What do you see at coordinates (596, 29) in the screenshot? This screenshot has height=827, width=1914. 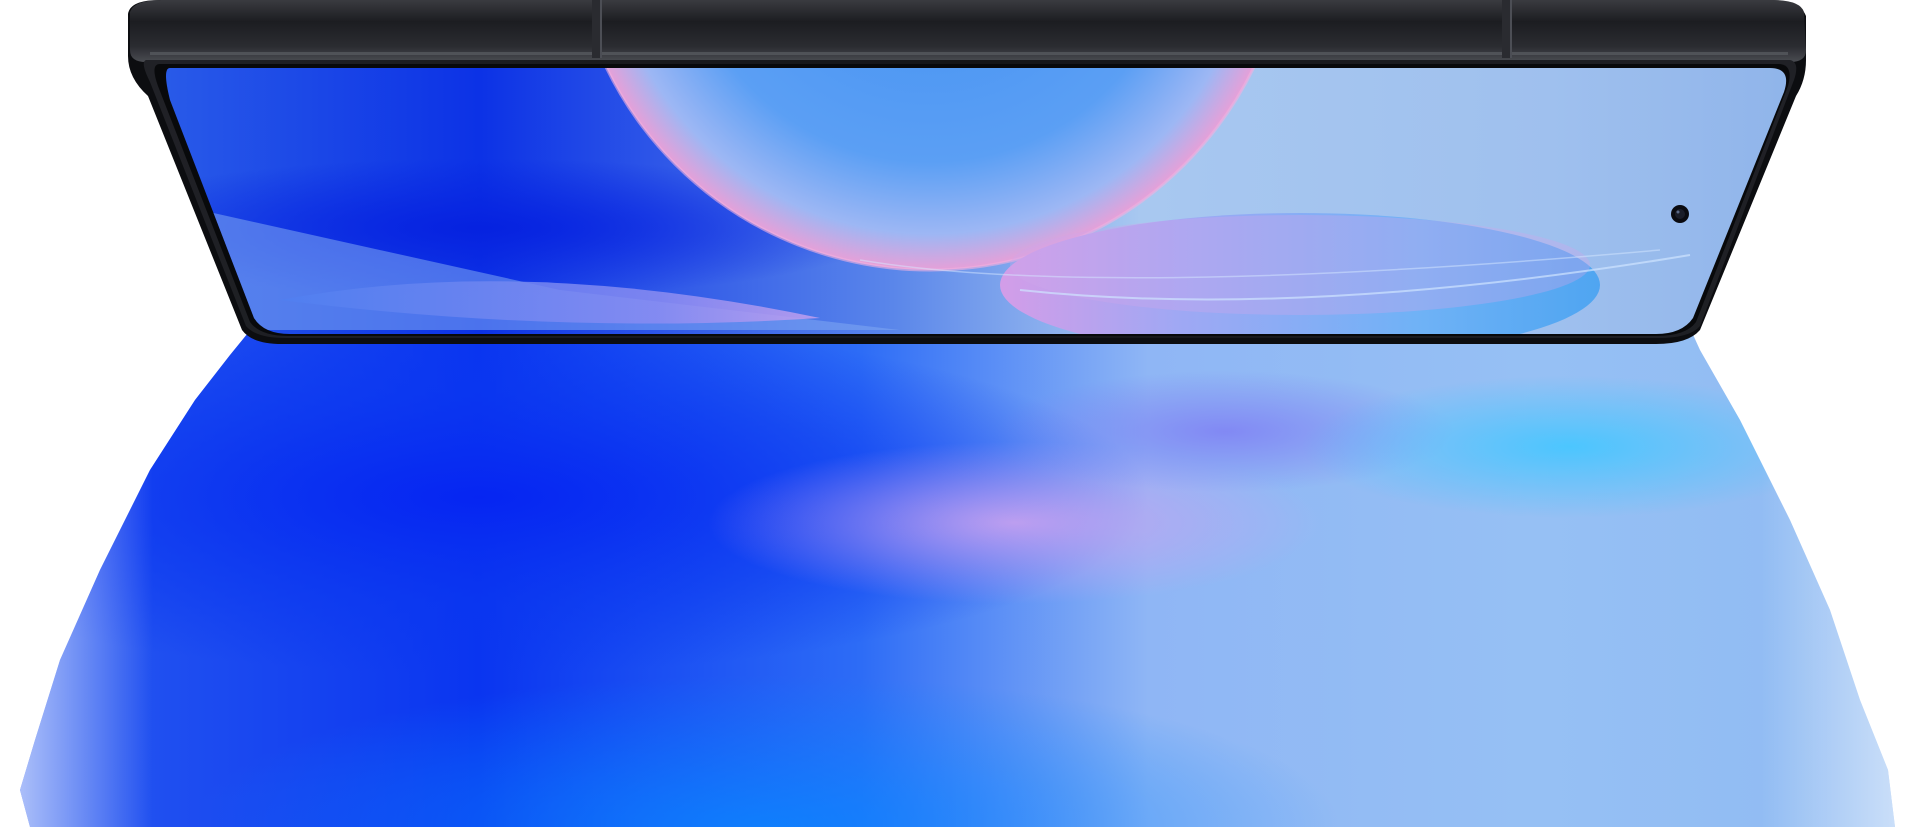 I see `antenna-line-left` at bounding box center [596, 29].